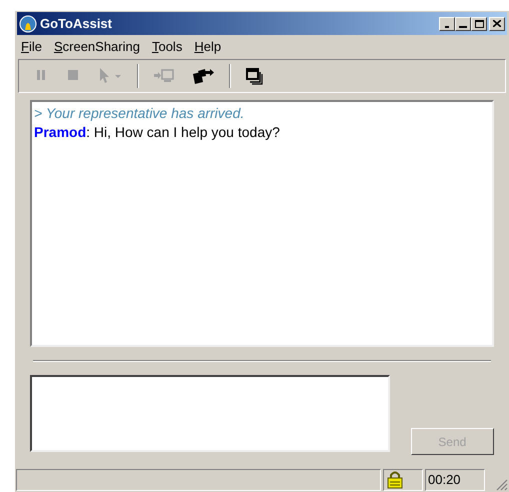  What do you see at coordinates (444, 479) in the screenshot?
I see `elapsed-time: 00:20` at bounding box center [444, 479].